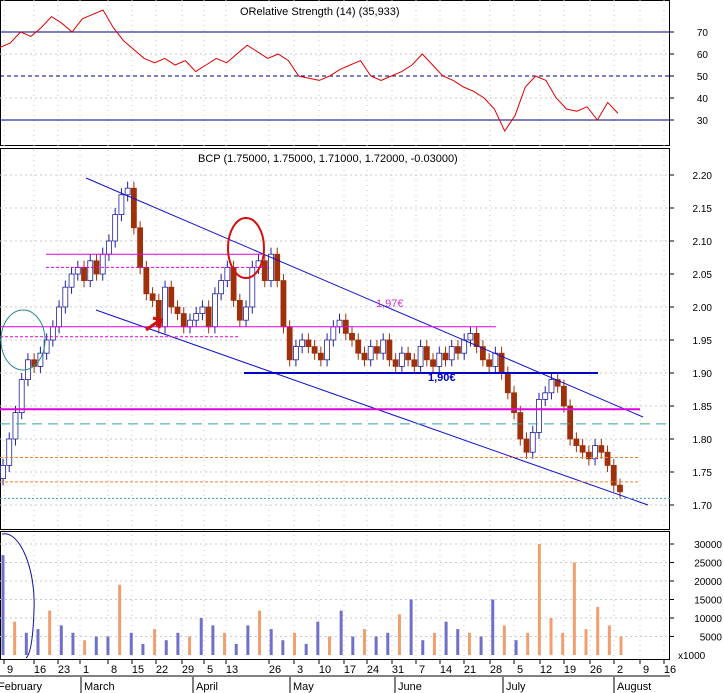 Image resolution: width=724 pixels, height=693 pixels. Describe the element at coordinates (646, 670) in the screenshot. I see `x-day-label: 9` at that location.